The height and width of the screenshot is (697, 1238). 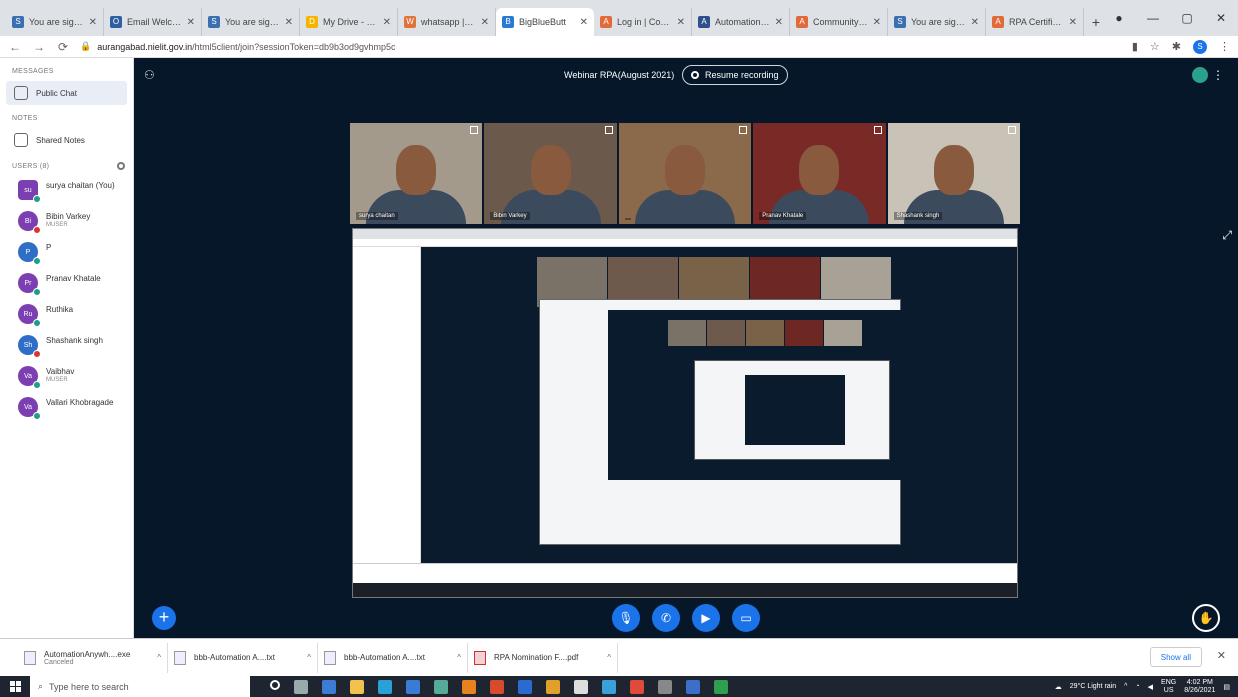 I want to click on webcam-tile: Pranav Khatale, so click(x=819, y=173).